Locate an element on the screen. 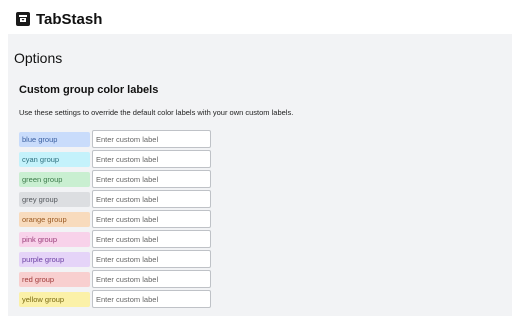 The height and width of the screenshot is (320, 512). custom-label-input-pink is located at coordinates (151, 239).